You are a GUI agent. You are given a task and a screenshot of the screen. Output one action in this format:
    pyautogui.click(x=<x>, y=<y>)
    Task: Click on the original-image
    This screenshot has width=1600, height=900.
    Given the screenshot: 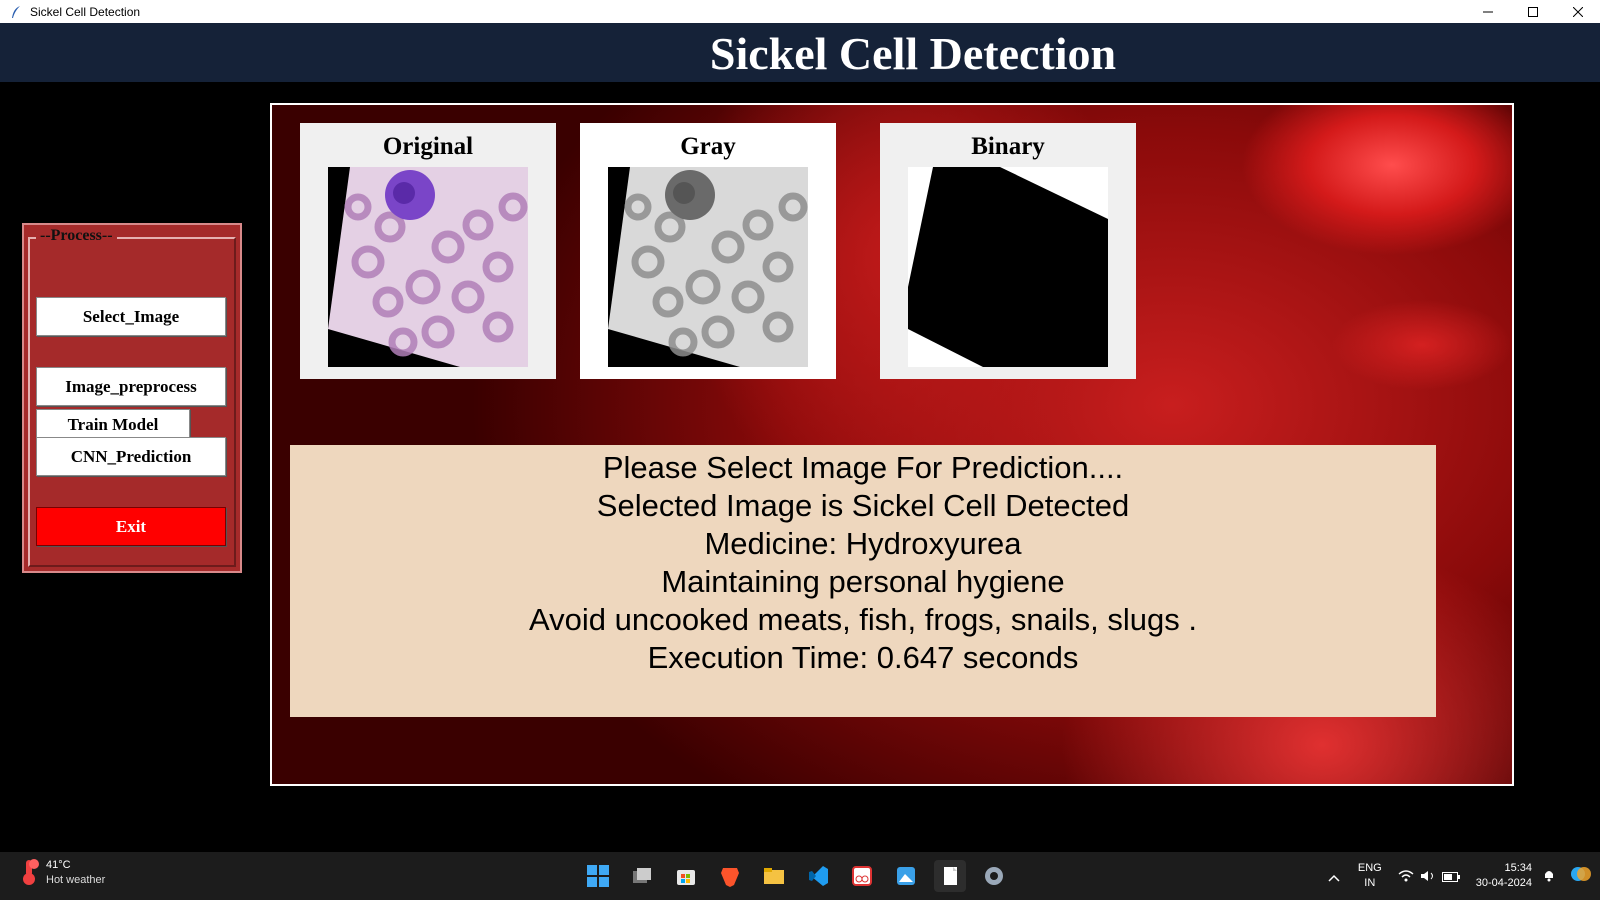 What is the action you would take?
    pyautogui.click(x=428, y=267)
    